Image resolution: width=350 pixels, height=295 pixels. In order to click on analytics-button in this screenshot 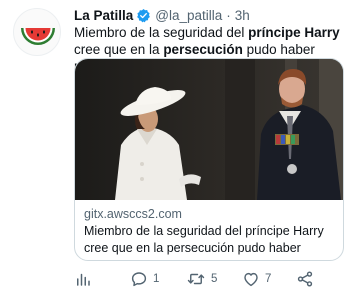, I will do `click(83, 279)`.